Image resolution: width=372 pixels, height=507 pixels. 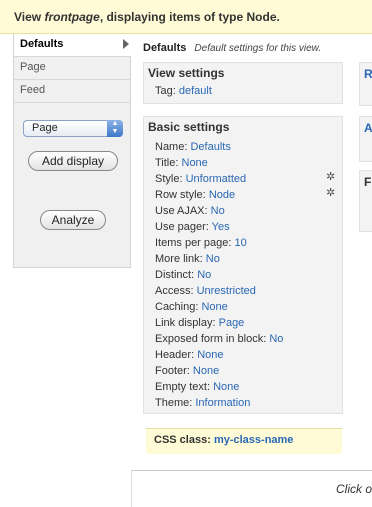 What do you see at coordinates (180, 195) in the screenshot?
I see `setting-label: Row style:` at bounding box center [180, 195].